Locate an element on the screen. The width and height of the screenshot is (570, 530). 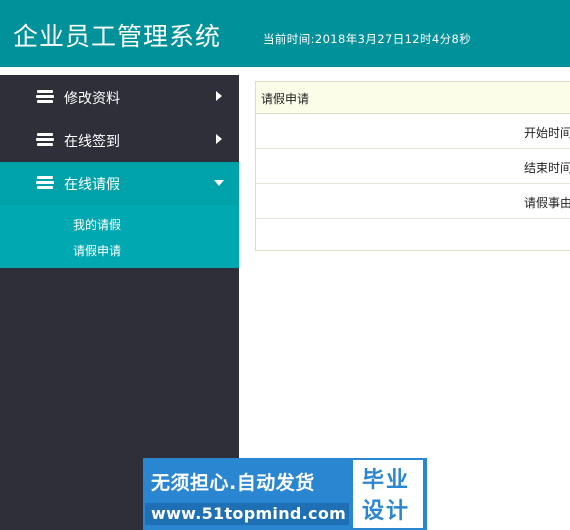
banner-left: 无须担心.自动发货 www.51topmind.com is located at coordinates (247, 494).